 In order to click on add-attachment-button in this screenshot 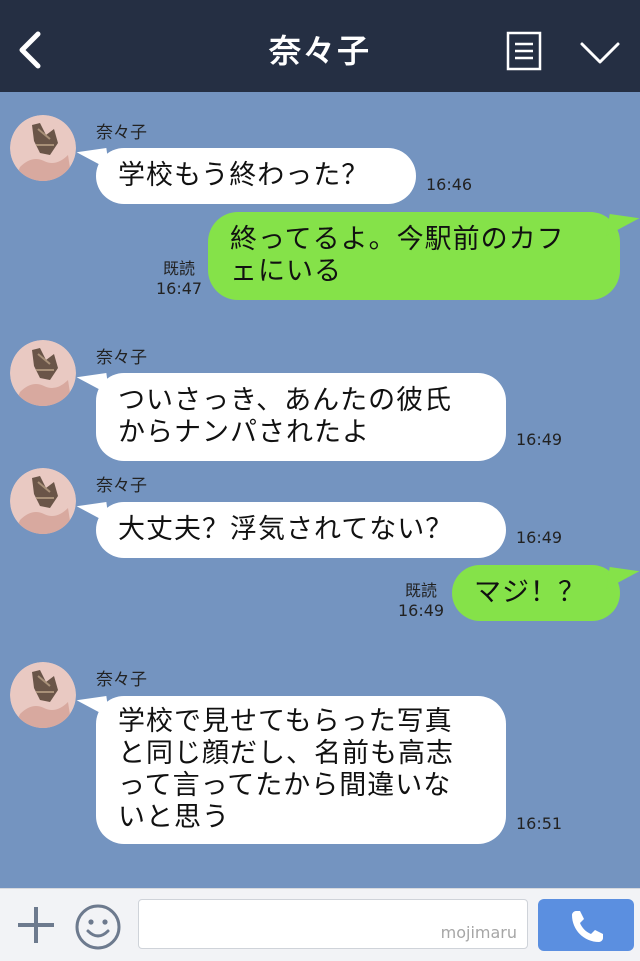, I will do `click(36, 925)`.